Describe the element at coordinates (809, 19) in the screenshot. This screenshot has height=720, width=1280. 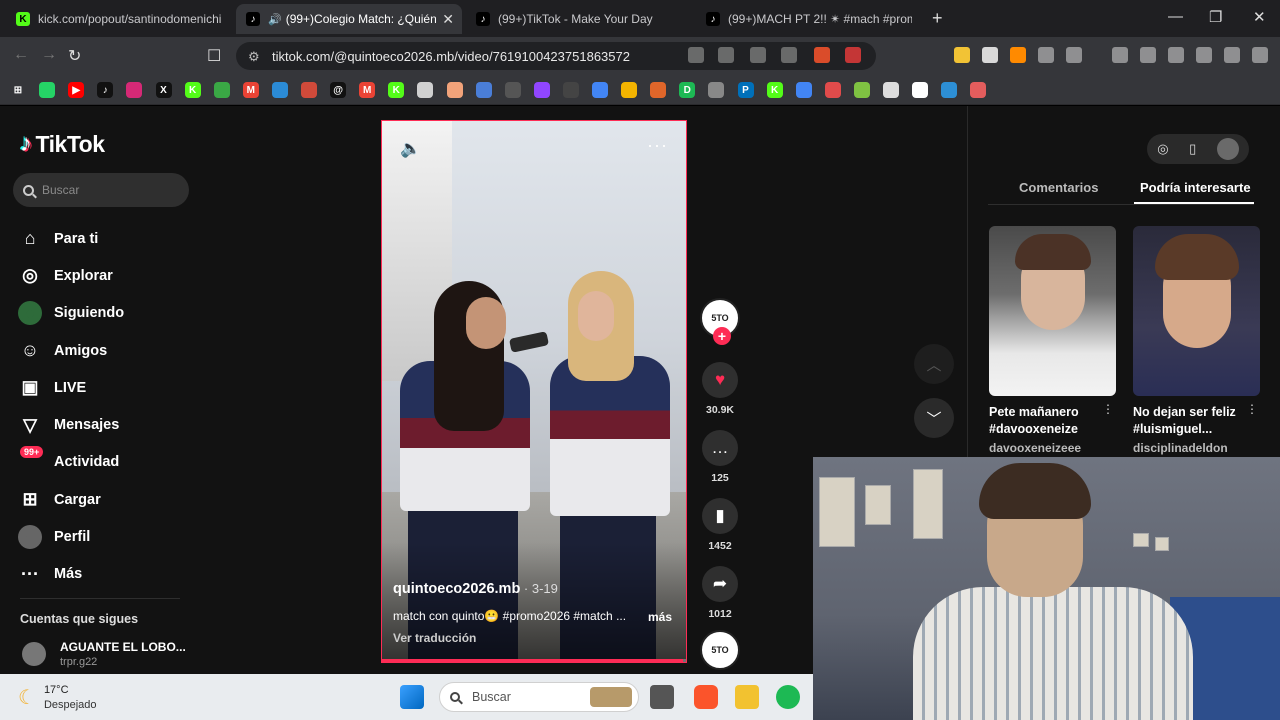
I see `tab-mach: ♪ (99+)MACH PT 2!! ✴ #mach #promo` at that location.